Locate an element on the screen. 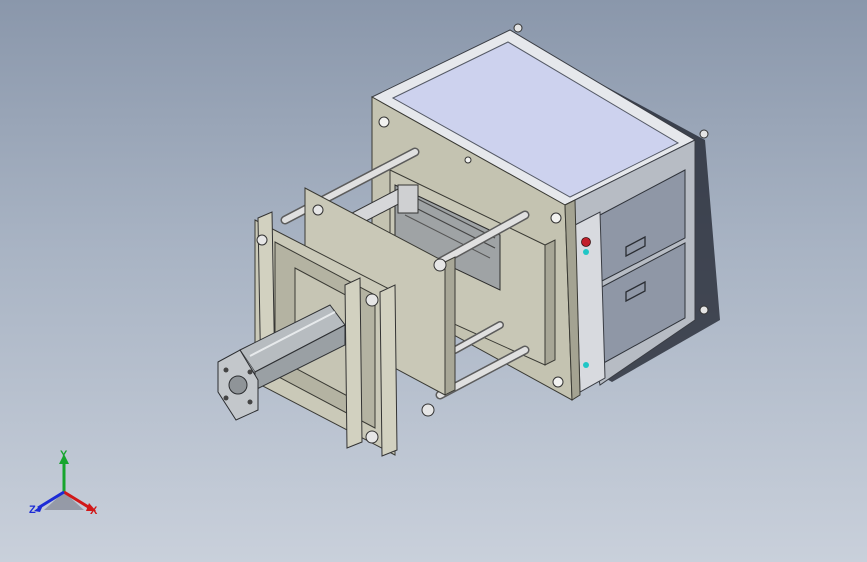 Image resolution: width=867 pixels, height=562 pixels. z-axis-label: Z is located at coordinates (32, 510).